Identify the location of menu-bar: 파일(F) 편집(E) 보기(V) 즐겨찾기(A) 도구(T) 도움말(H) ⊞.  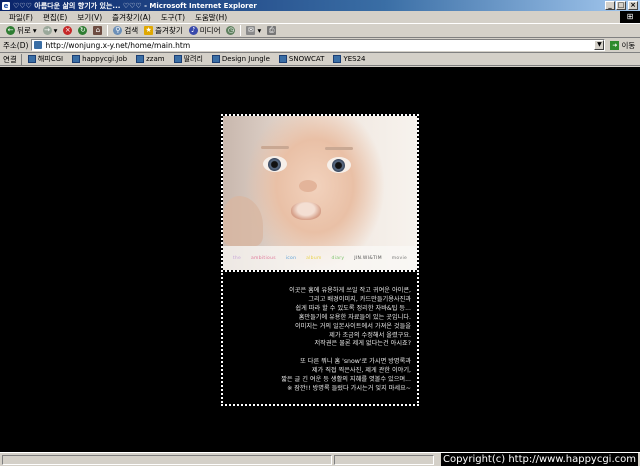
(320, 17).